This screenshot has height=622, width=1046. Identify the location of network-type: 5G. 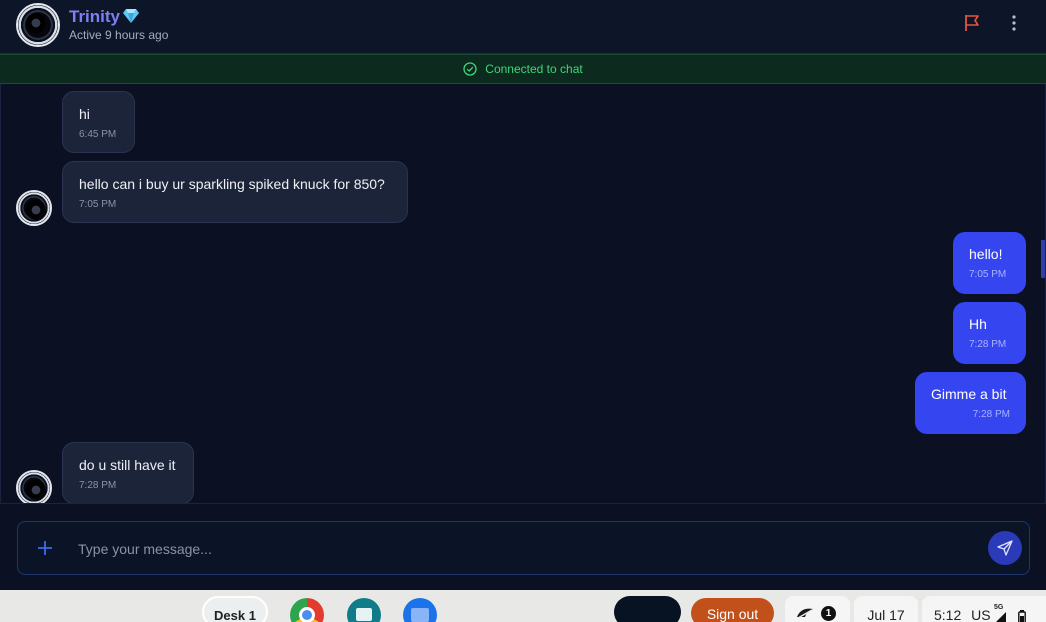
(999, 607).